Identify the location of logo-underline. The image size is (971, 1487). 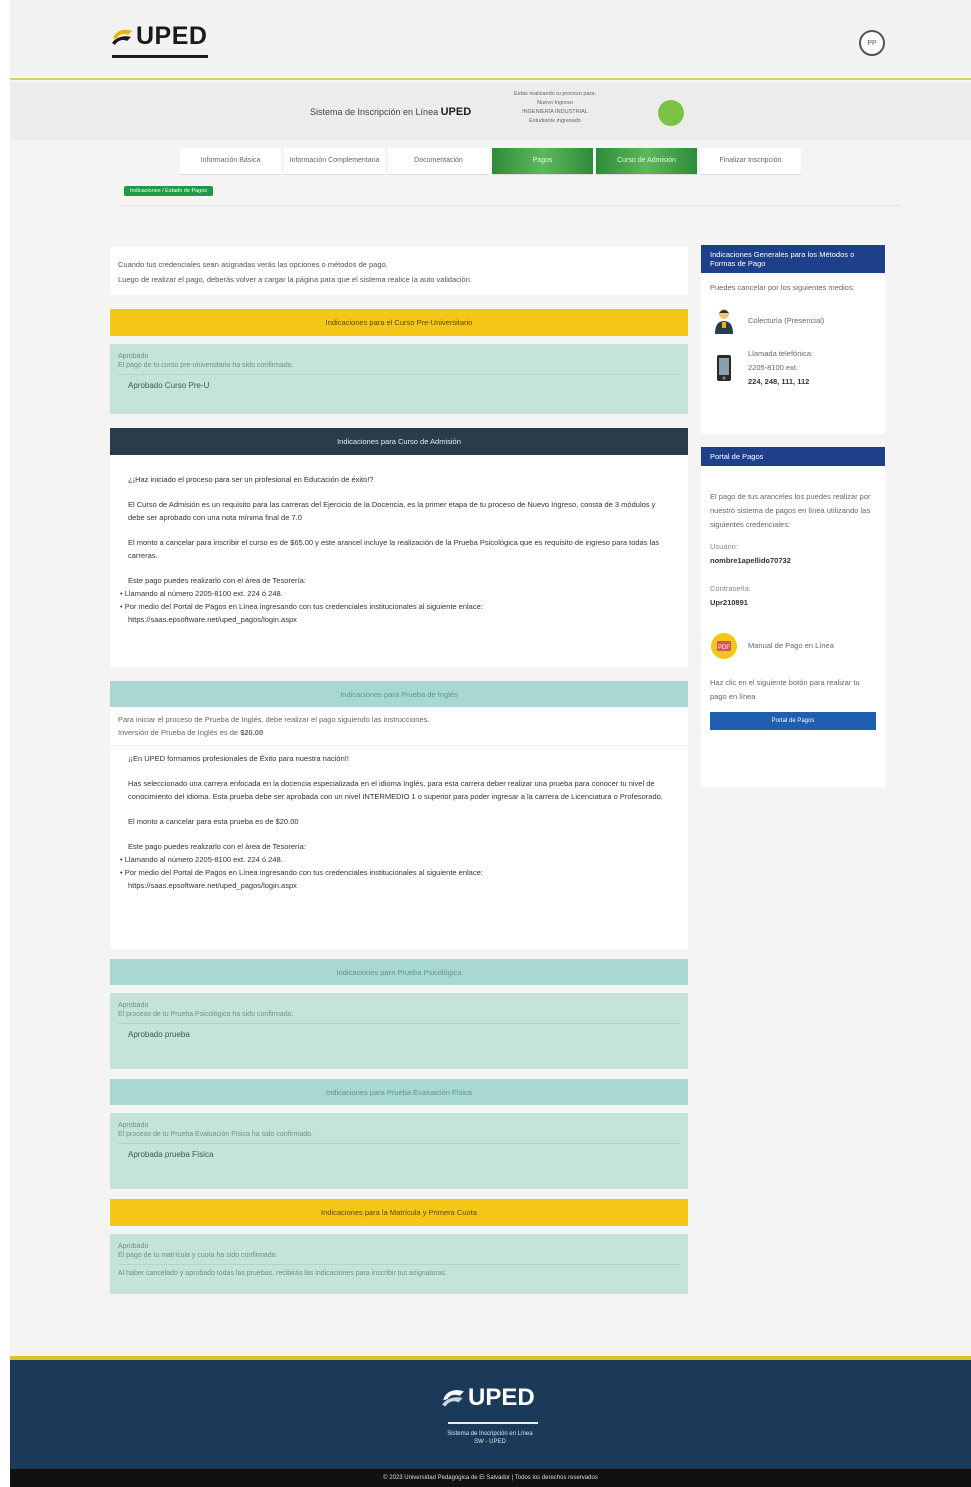
(160, 56).